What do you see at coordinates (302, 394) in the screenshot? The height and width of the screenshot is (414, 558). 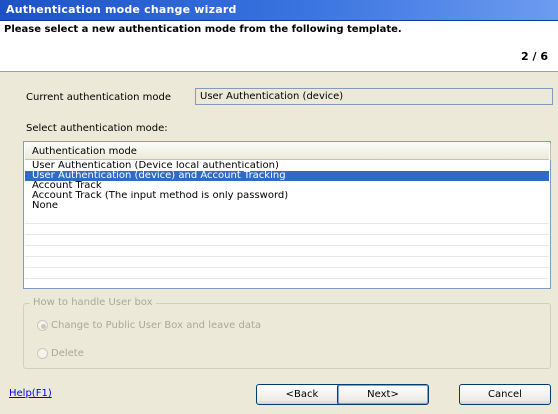 I see `back-button: <Back` at bounding box center [302, 394].